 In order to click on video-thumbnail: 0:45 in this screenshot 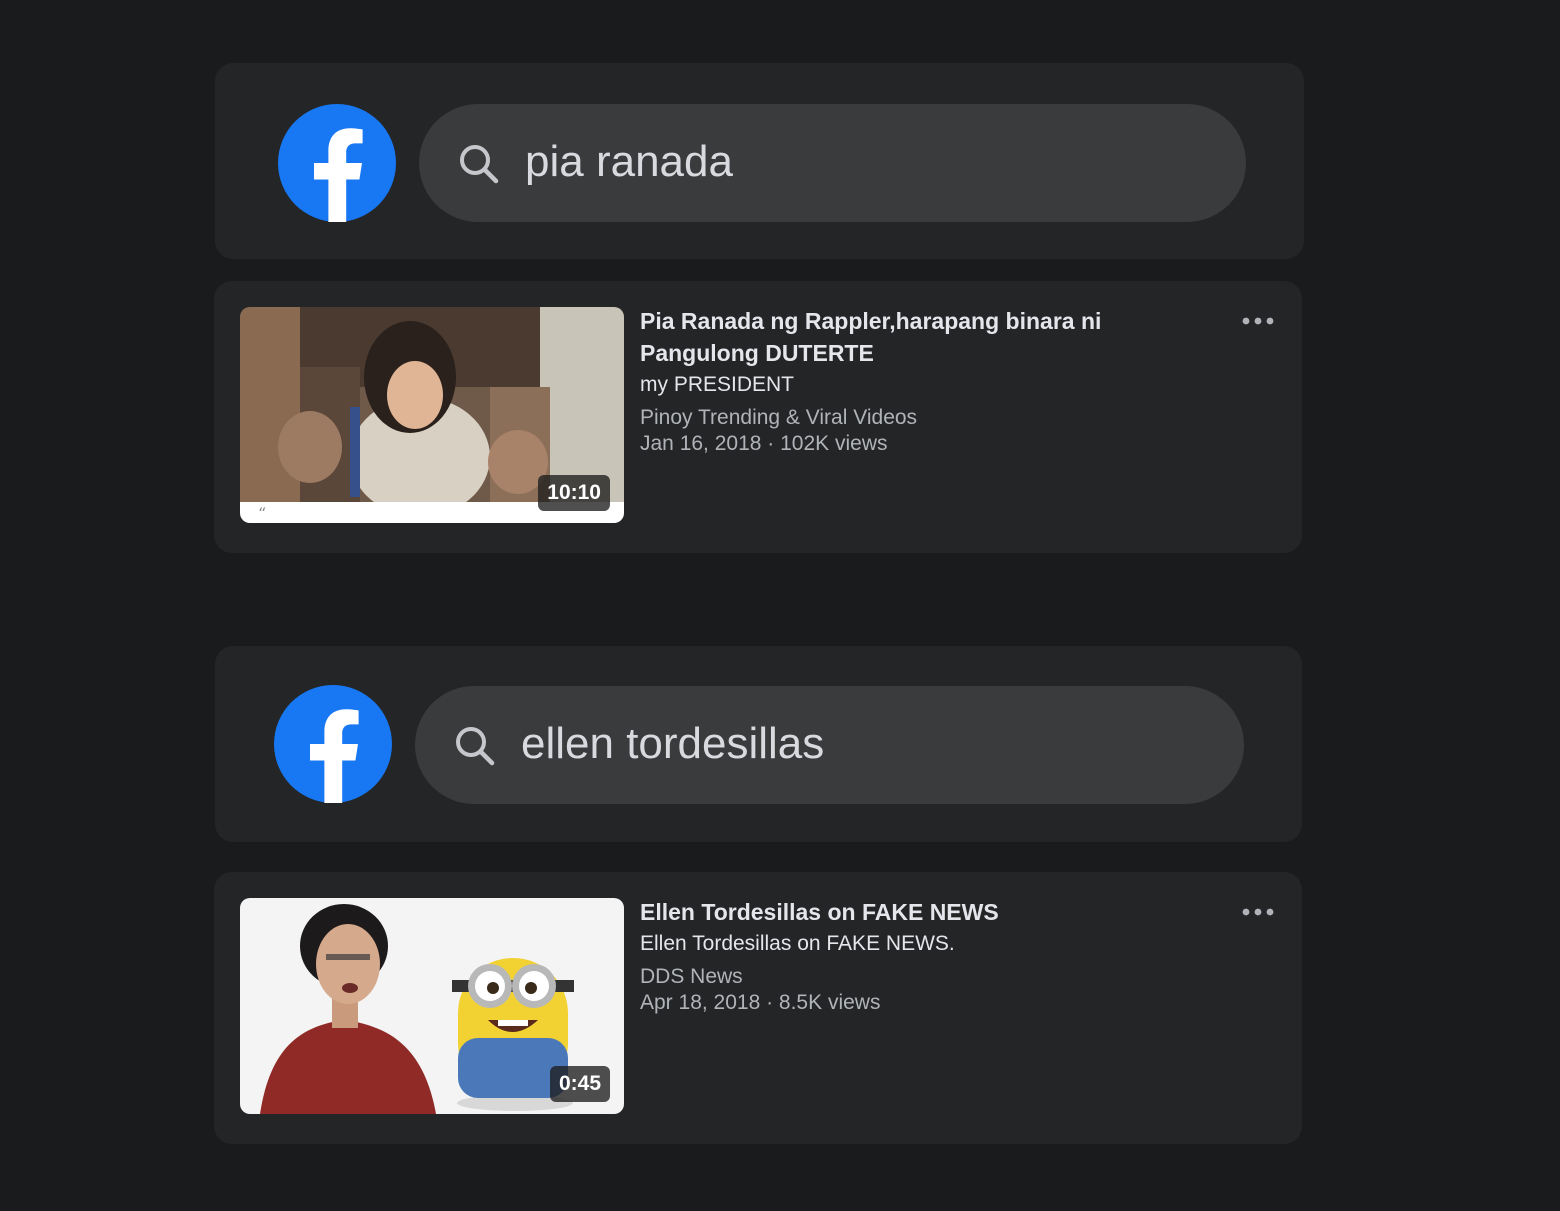, I will do `click(432, 1006)`.